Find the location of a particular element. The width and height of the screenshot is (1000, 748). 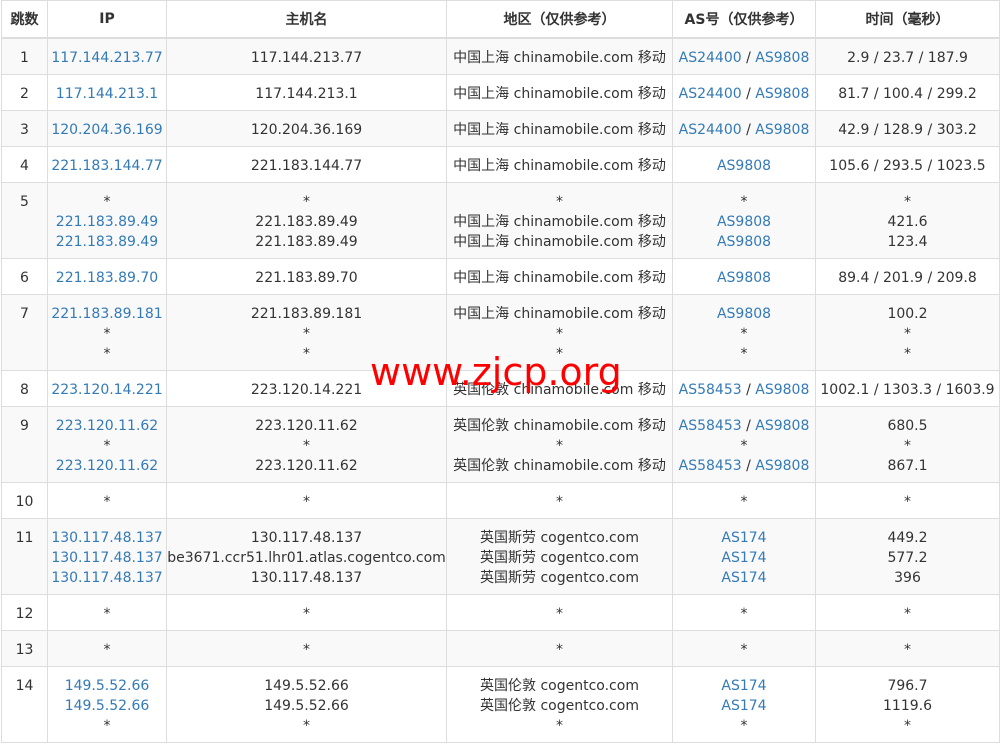

hostname-text: 221.183.89.181 is located at coordinates (306, 313).